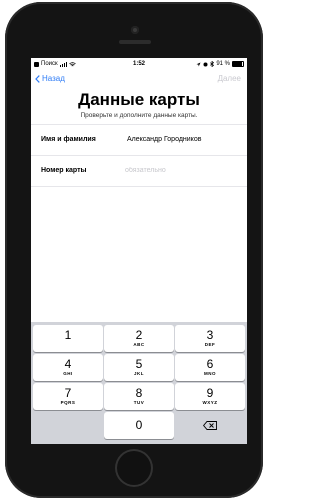 The width and height of the screenshot is (320, 500). I want to click on key-8-digit: 8, so click(139, 393).